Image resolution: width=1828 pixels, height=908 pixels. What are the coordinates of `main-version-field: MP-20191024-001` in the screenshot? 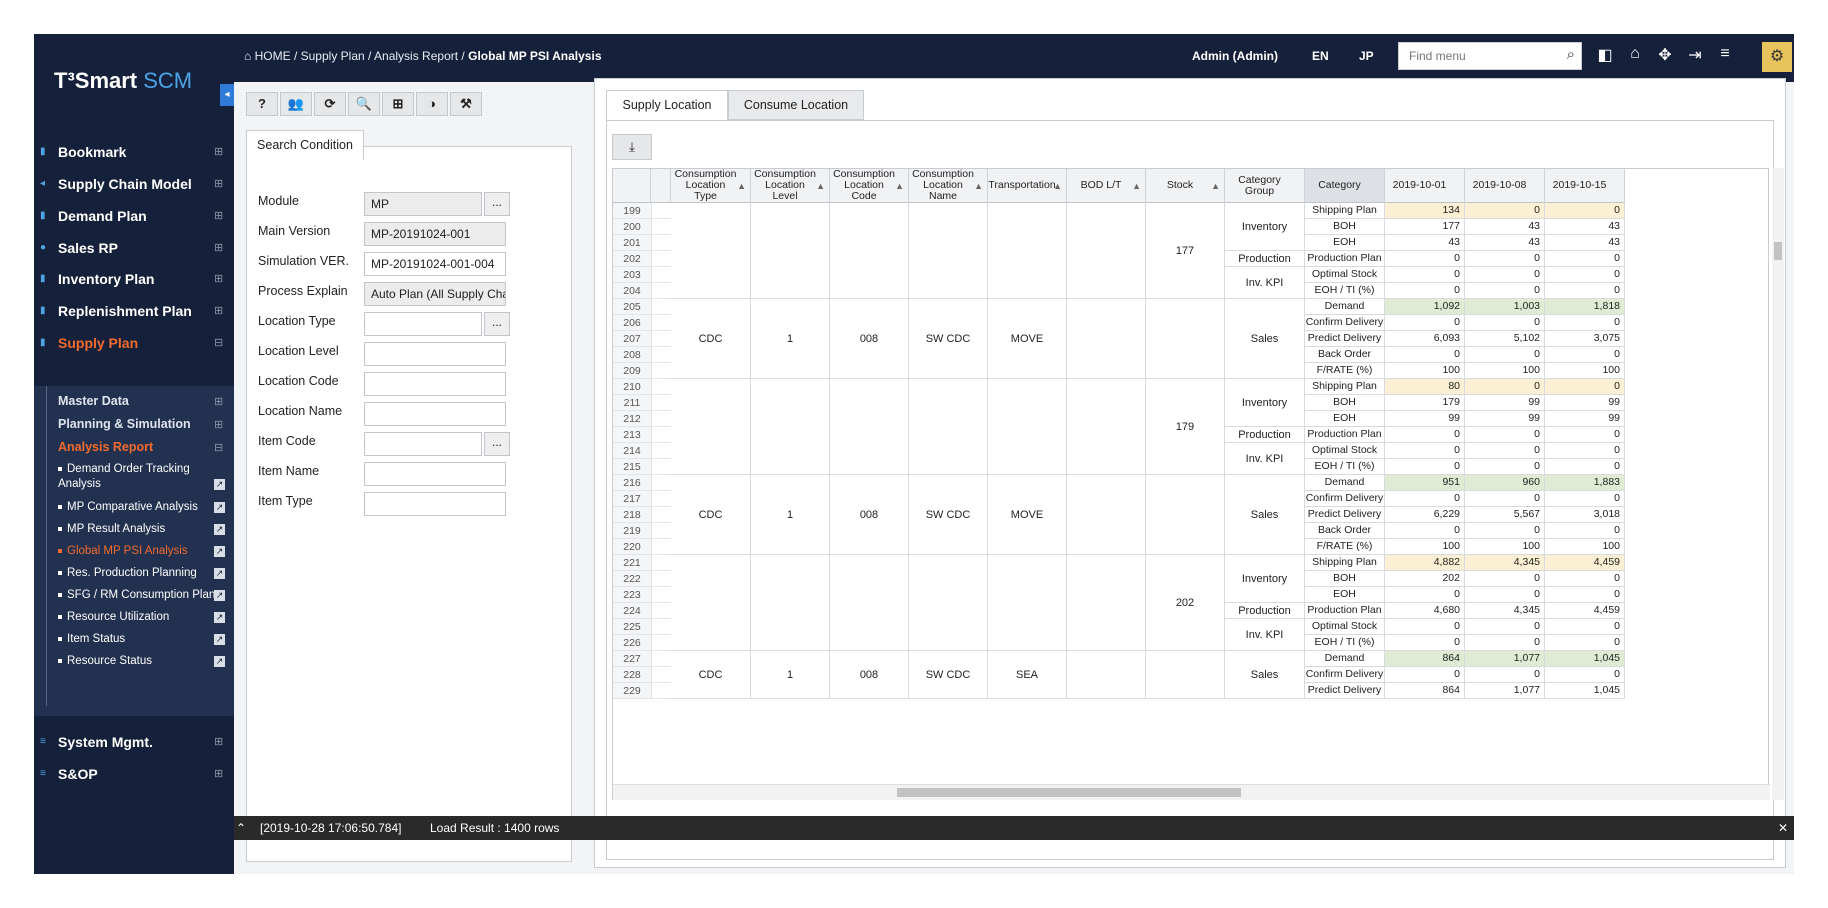 It's located at (435, 234).